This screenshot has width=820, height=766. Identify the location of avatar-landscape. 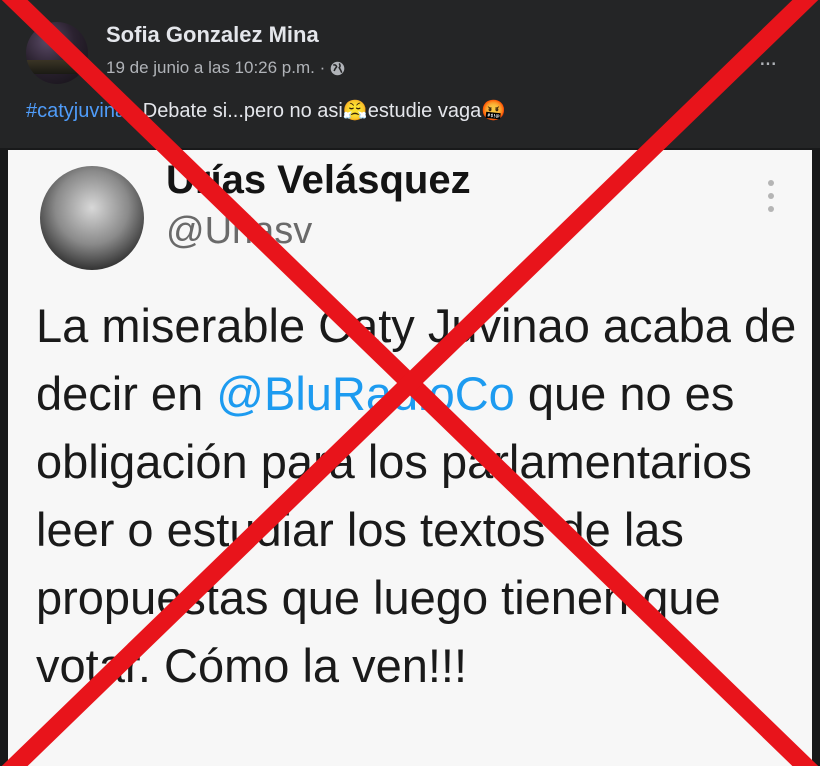
(57, 67).